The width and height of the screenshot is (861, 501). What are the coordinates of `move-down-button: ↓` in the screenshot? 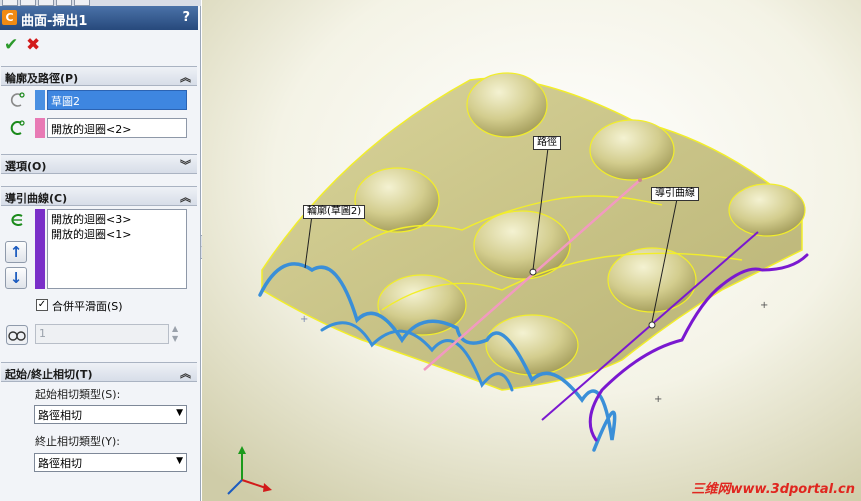 It's located at (16, 278).